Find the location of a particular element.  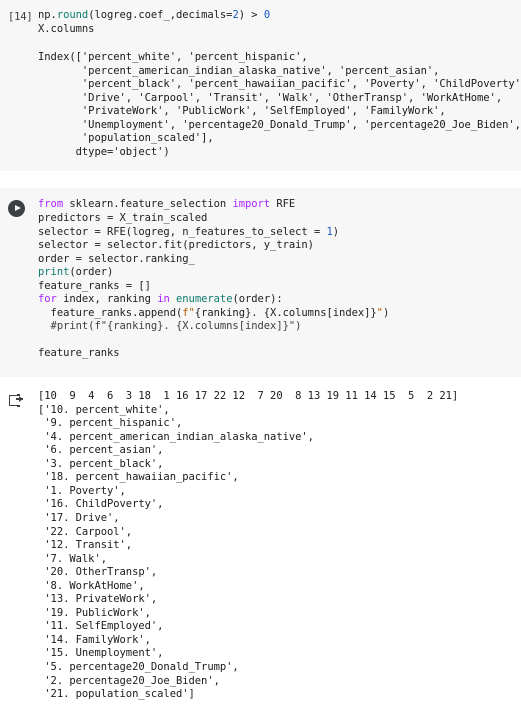

run-cell-button is located at coordinates (16, 209).